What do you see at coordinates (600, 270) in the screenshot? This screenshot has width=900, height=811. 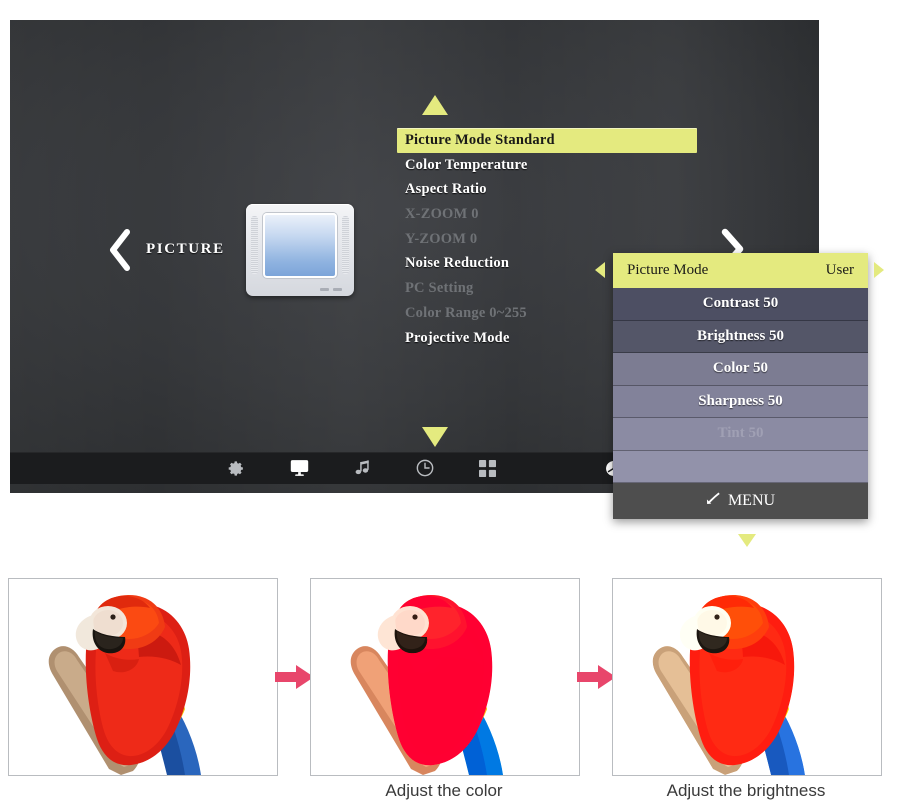 I see `triangle-left-icon` at bounding box center [600, 270].